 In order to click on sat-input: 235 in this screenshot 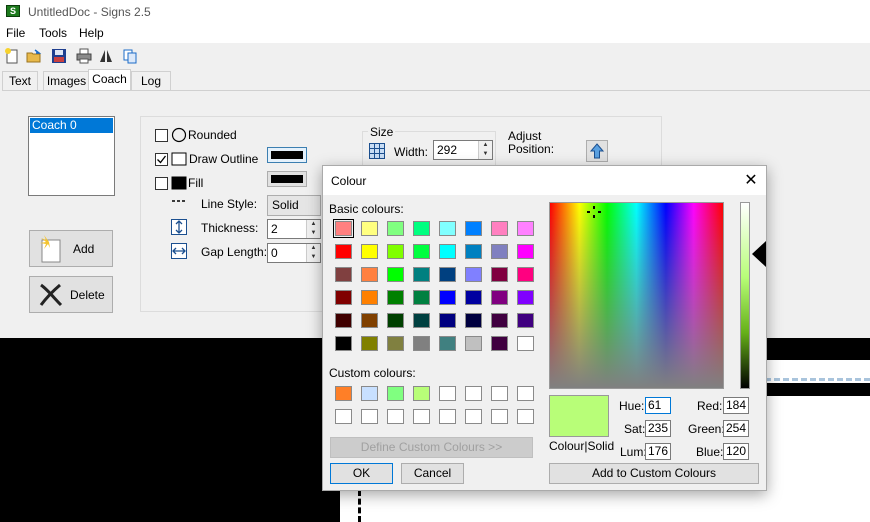, I will do `click(658, 428)`.